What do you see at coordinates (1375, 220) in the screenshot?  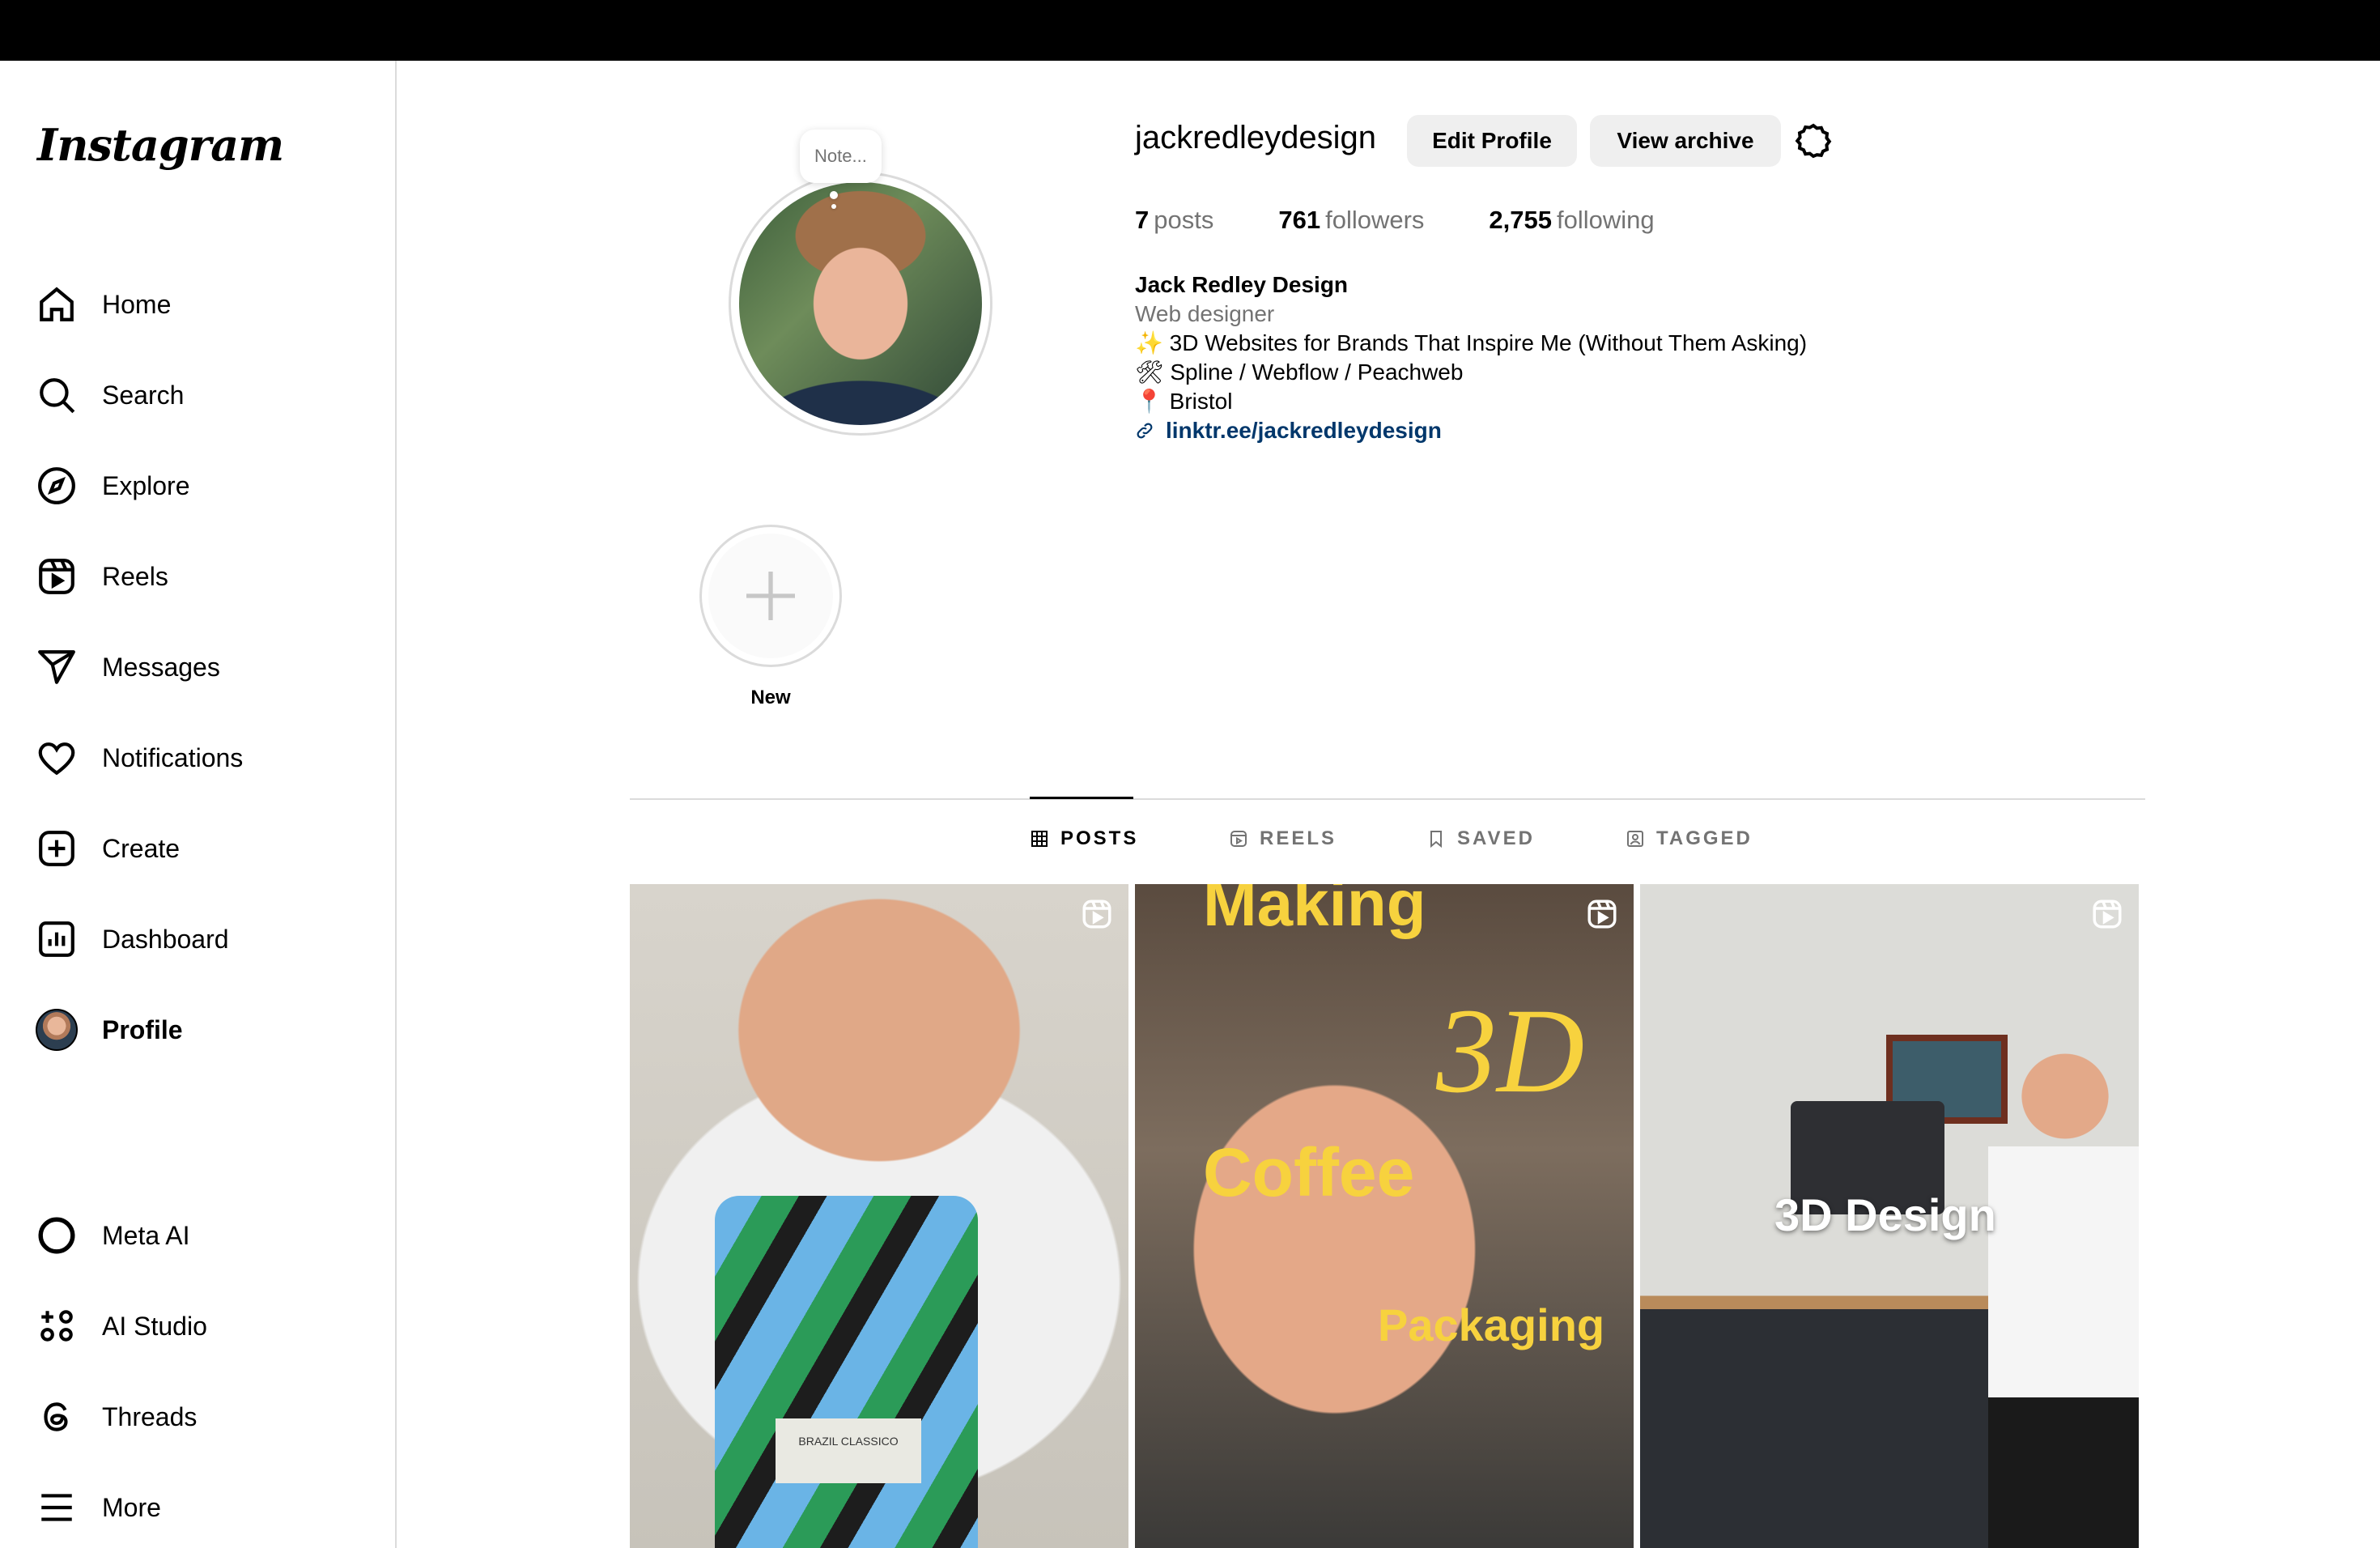 I see `followers-label: followers` at bounding box center [1375, 220].